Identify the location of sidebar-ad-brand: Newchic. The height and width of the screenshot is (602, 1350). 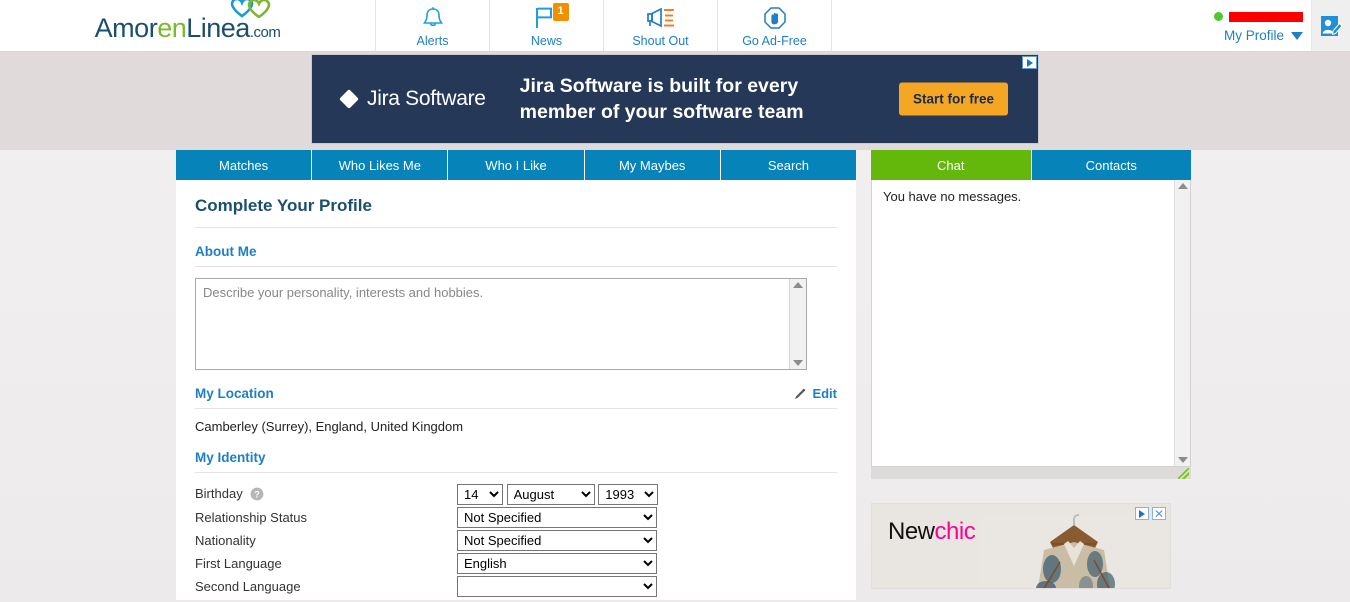
(932, 532).